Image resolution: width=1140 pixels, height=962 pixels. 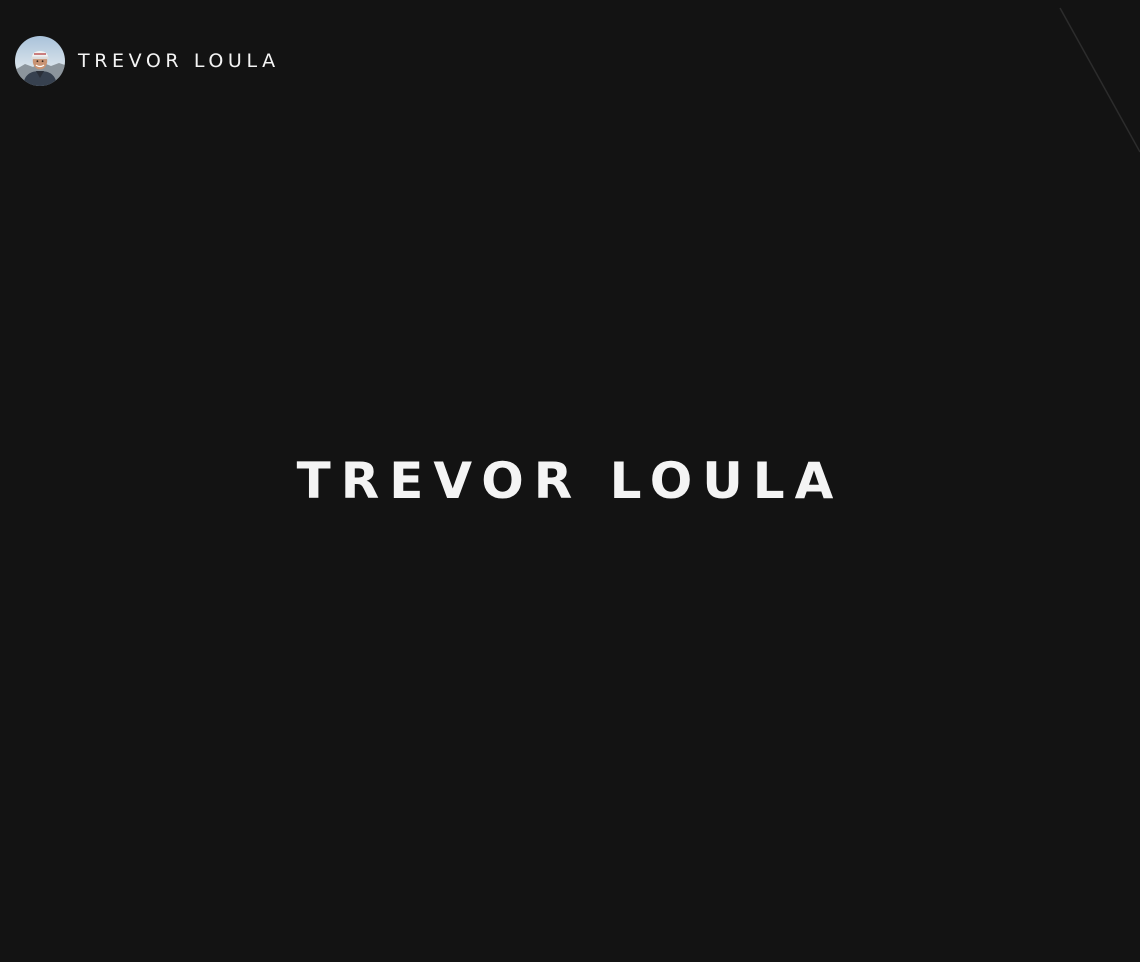 I want to click on hero: TREVOR LOULA, so click(x=570, y=481).